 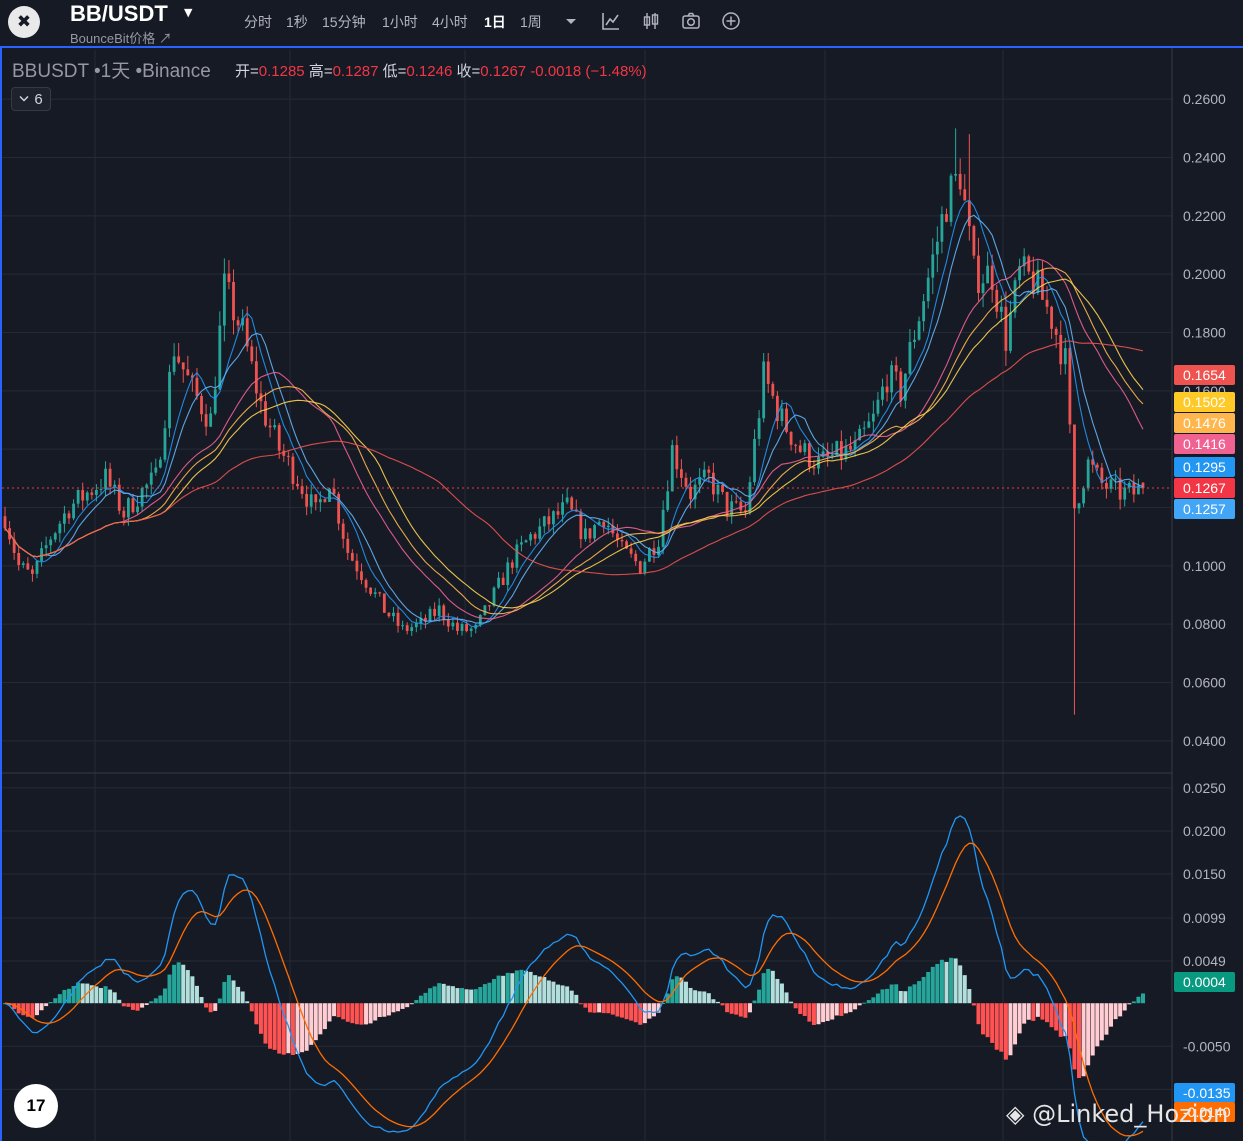 What do you see at coordinates (495, 22) in the screenshot?
I see `timeframe-1d: 1日` at bounding box center [495, 22].